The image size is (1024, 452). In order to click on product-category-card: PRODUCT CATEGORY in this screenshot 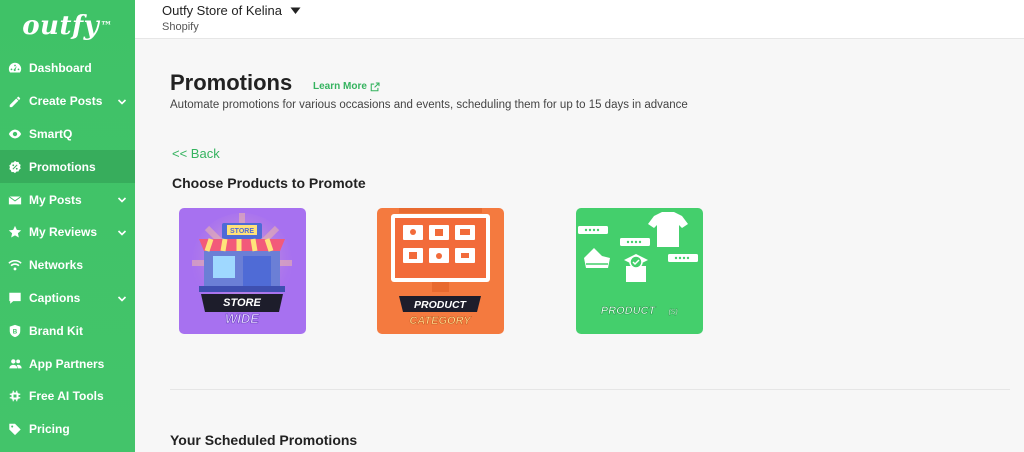, I will do `click(440, 271)`.